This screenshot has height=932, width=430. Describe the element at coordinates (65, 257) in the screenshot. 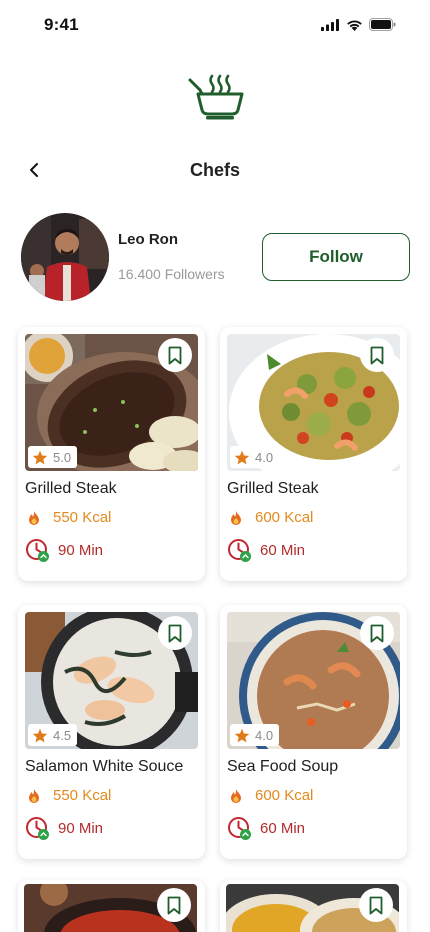

I see `chef-avatar` at that location.